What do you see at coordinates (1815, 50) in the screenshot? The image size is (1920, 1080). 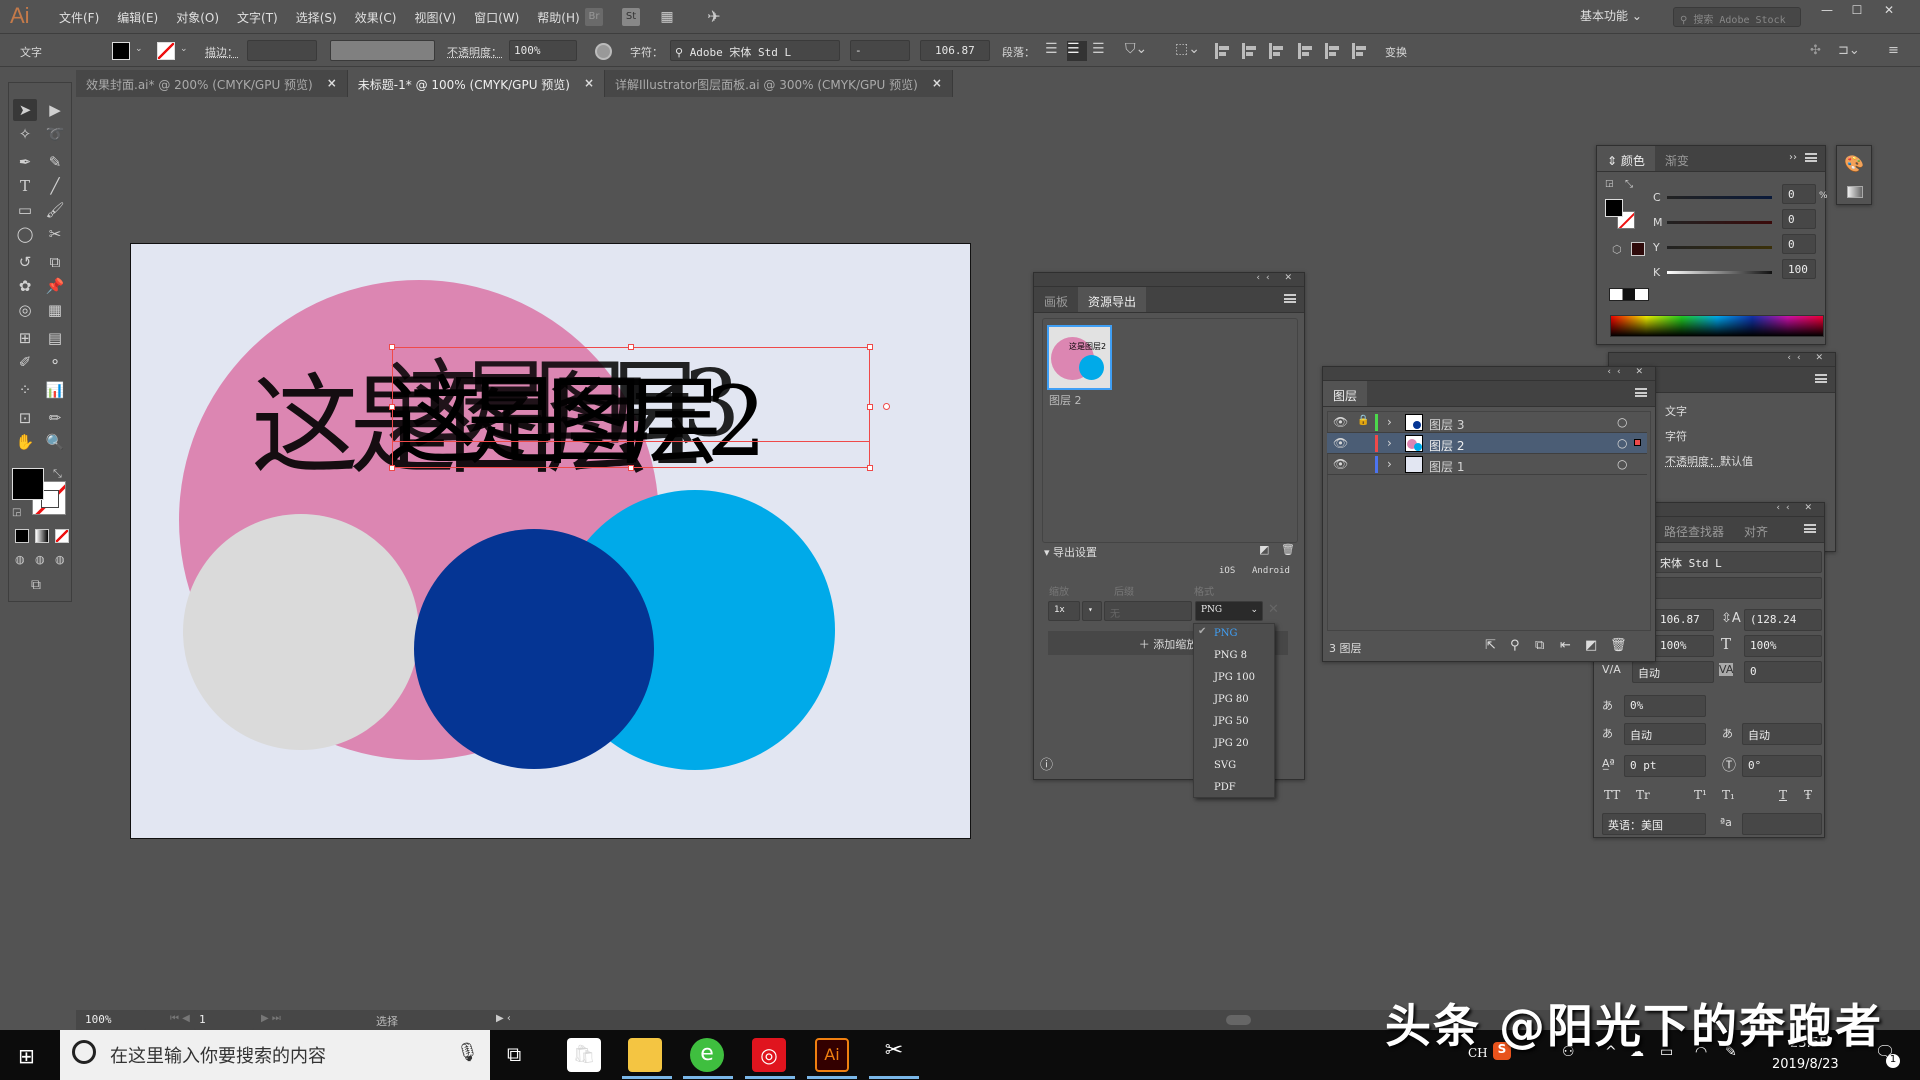 I see `isolate-icon: ✣` at bounding box center [1815, 50].